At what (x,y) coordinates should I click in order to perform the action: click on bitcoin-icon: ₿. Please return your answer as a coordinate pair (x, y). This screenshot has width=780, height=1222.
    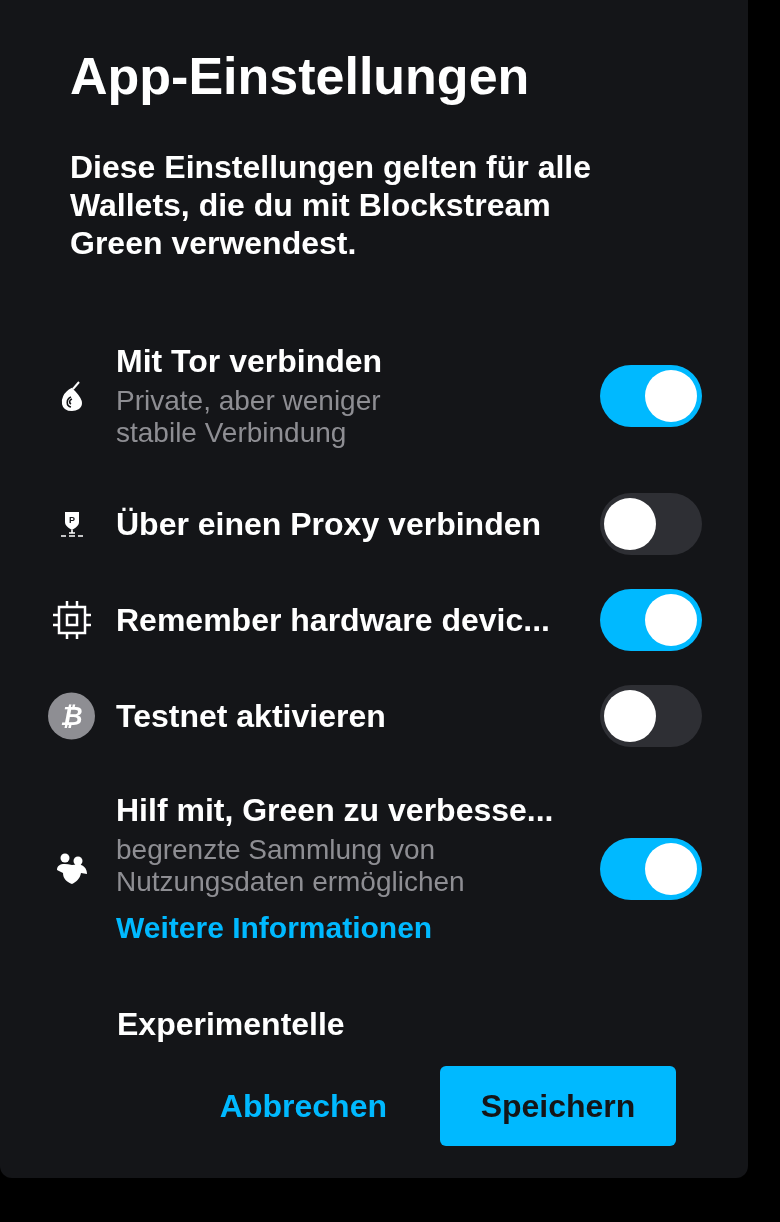
    Looking at the image, I should click on (71, 716).